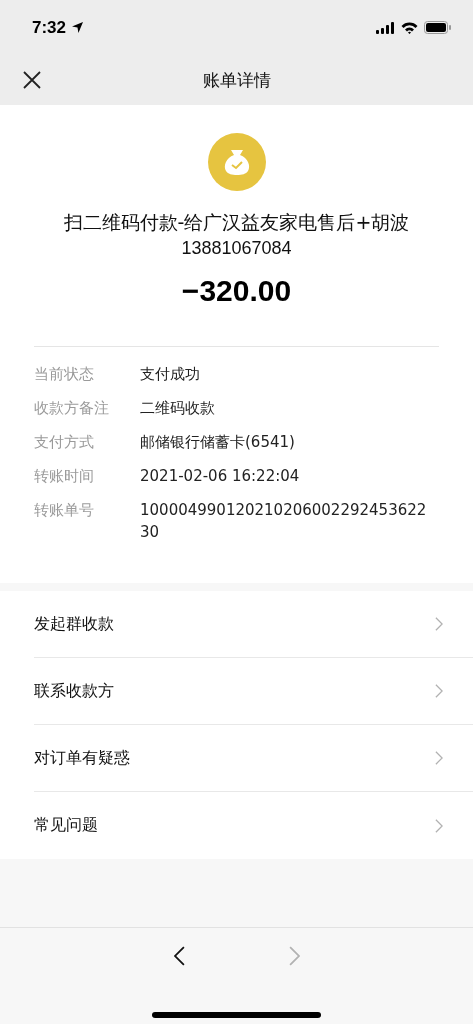 Image resolution: width=473 pixels, height=1024 pixels. What do you see at coordinates (64, 442) in the screenshot?
I see `detail-label: 支付方式` at bounding box center [64, 442].